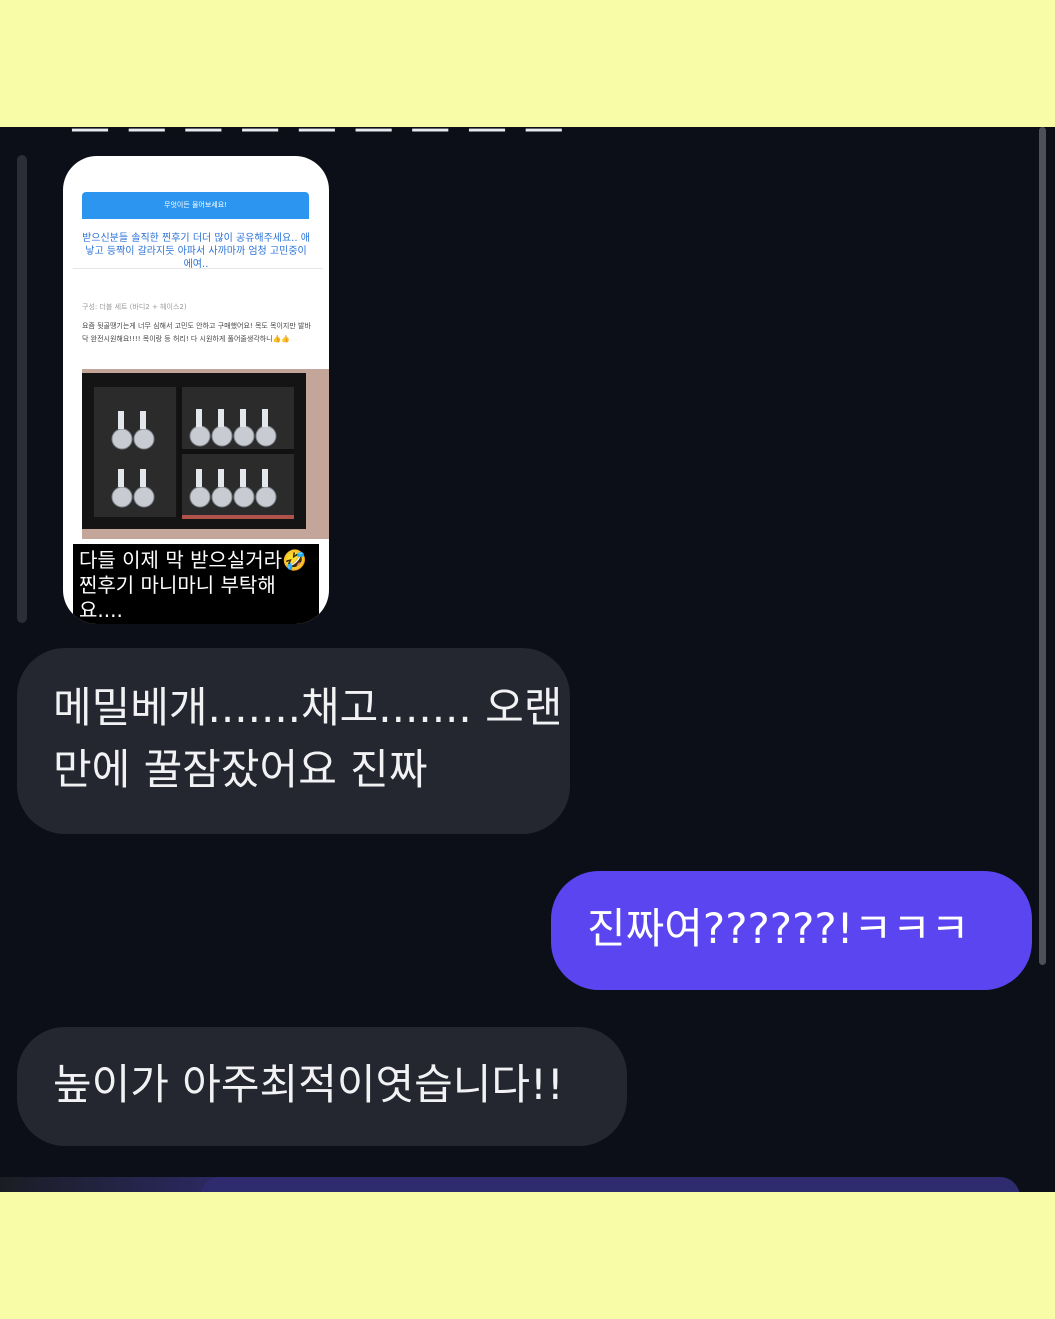  I want to click on partial-top-text: — — — — — — — — —, so click(318, 139).